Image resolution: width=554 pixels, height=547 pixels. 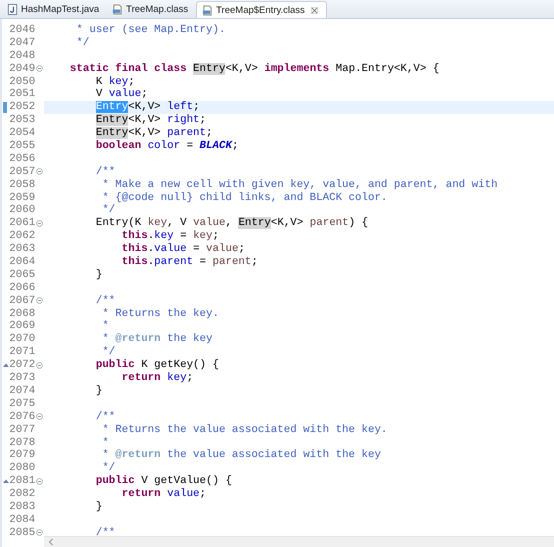 I want to click on code-text: Map.Entry<K,V> {, so click(x=388, y=68).